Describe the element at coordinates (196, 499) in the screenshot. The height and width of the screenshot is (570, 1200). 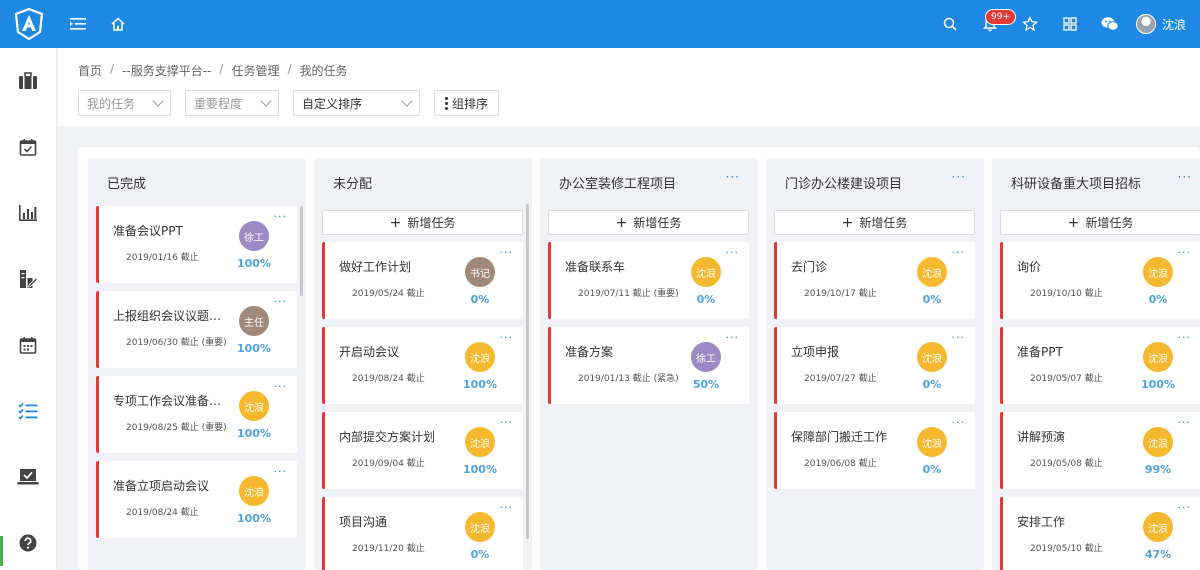
I see `task-card: ··· 准备立项启动会议 2019/08/24 截止 沈浪 100%` at that location.